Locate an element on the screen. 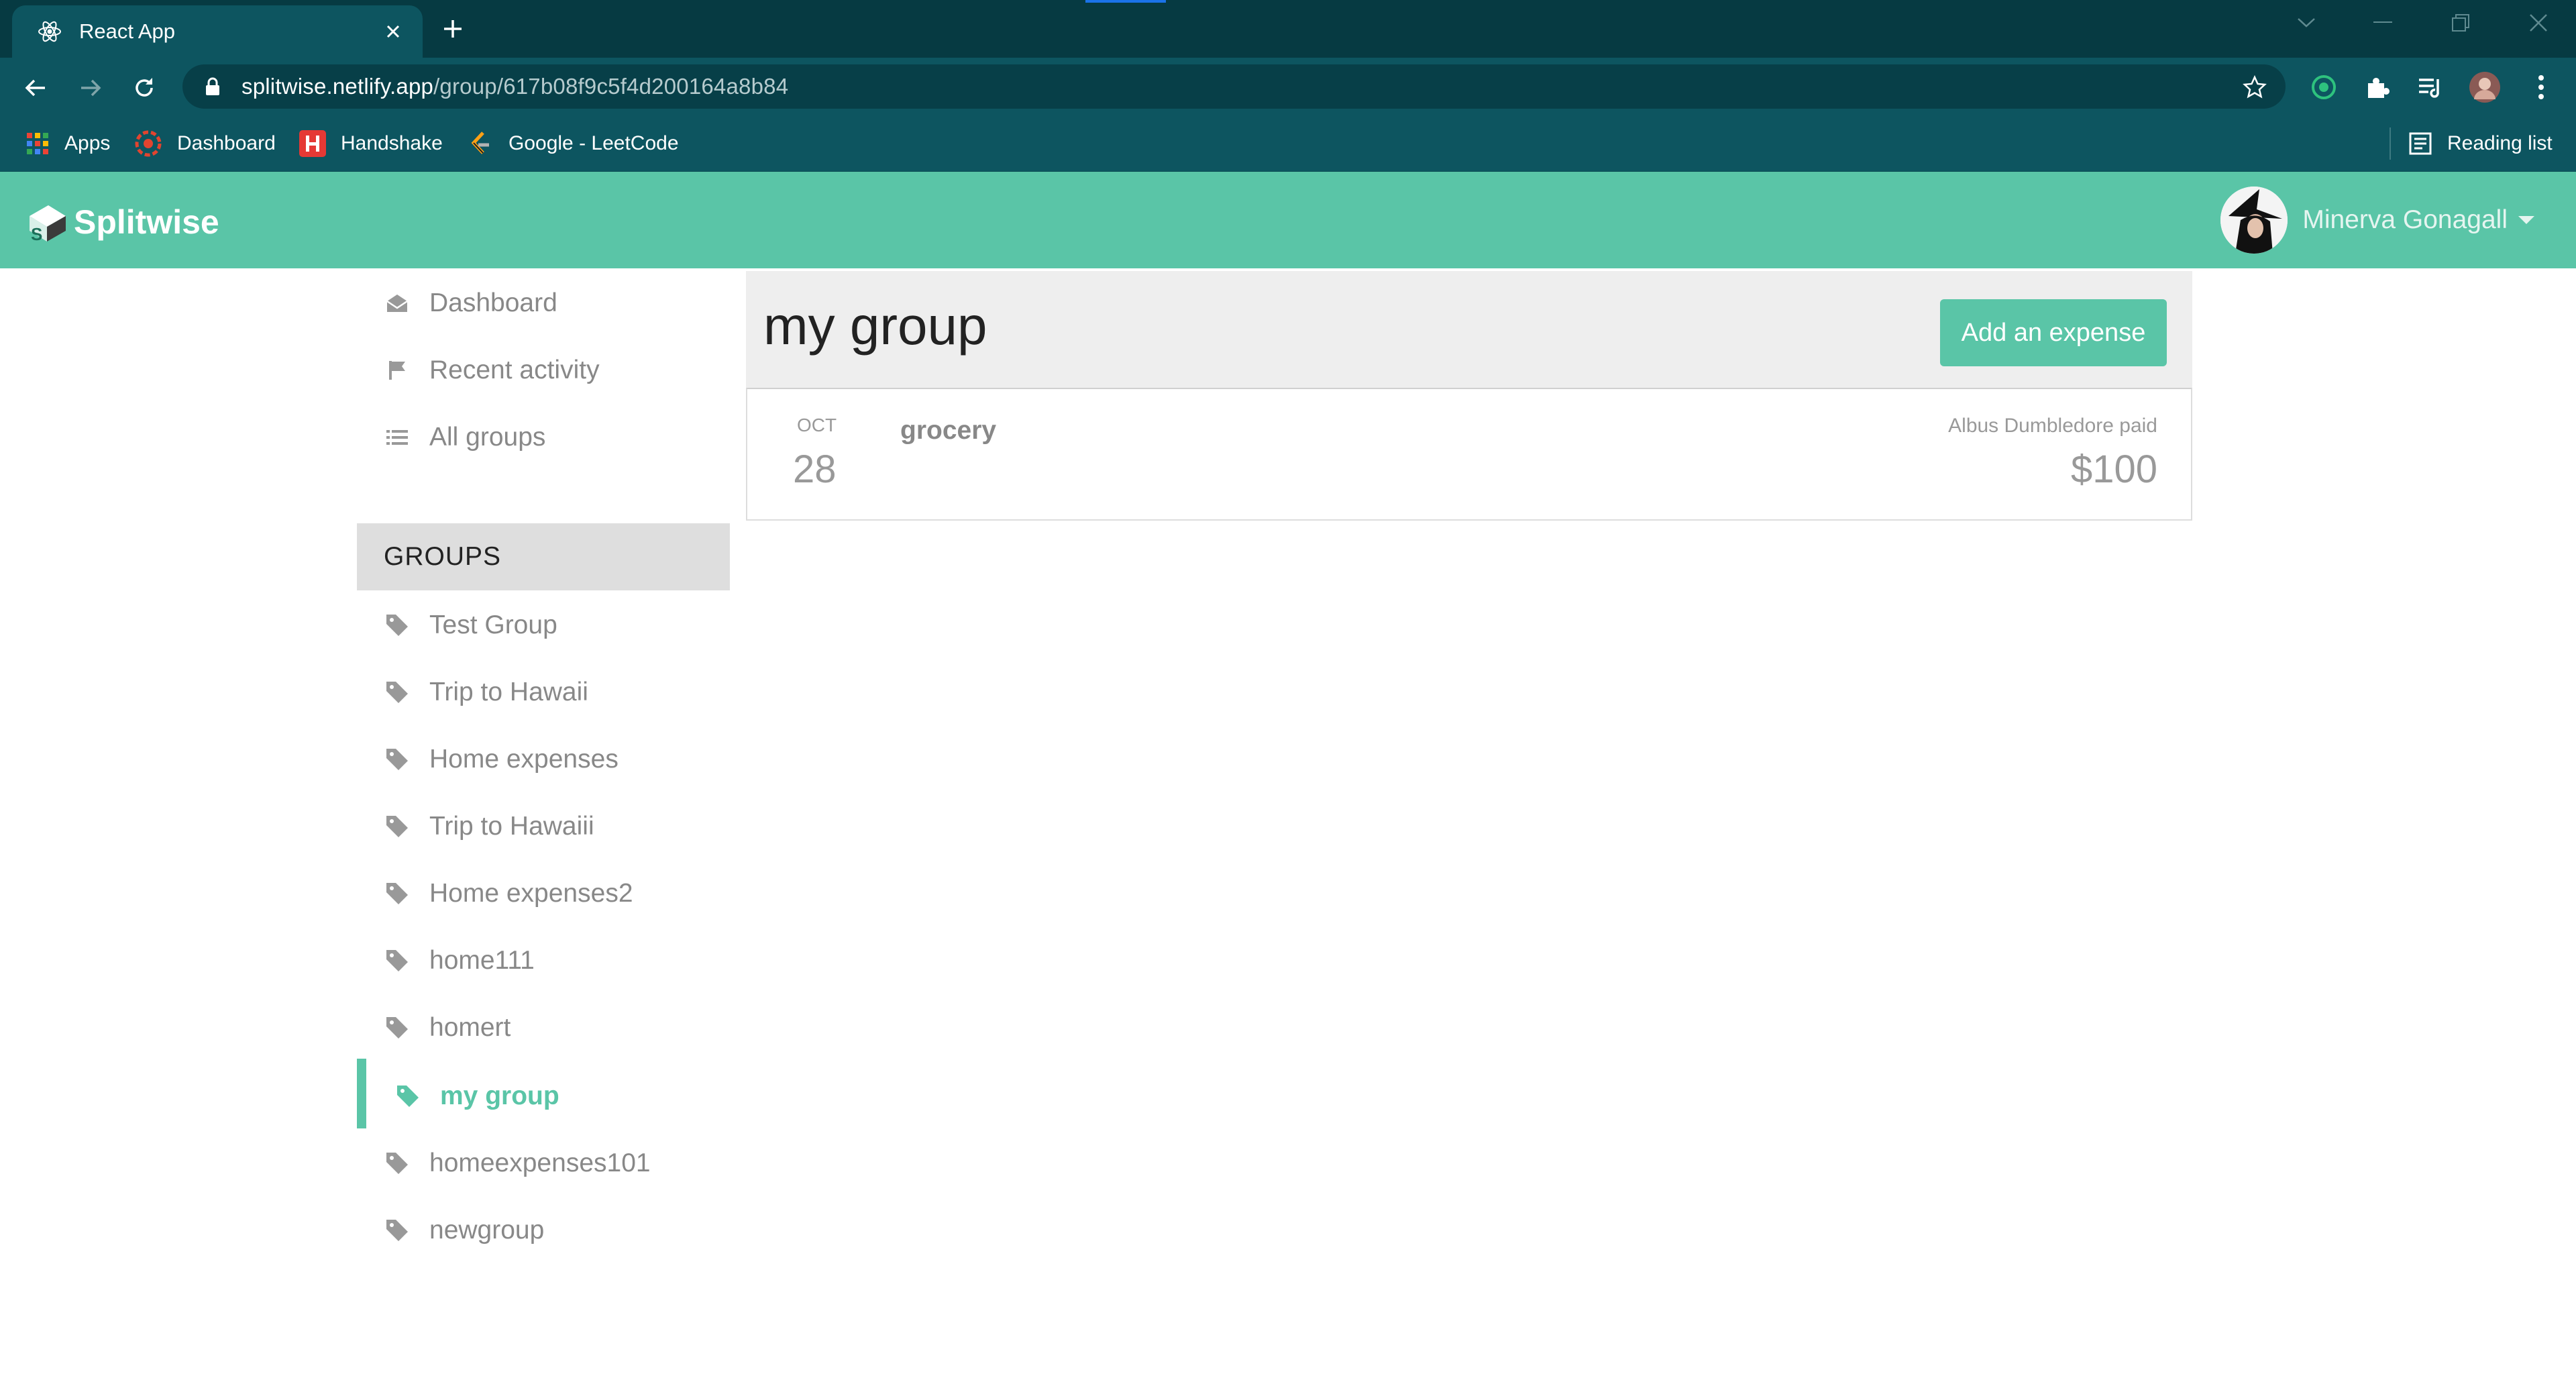 Image resolution: width=2576 pixels, height=1376 pixels. mail-icon is located at coordinates (397, 303).